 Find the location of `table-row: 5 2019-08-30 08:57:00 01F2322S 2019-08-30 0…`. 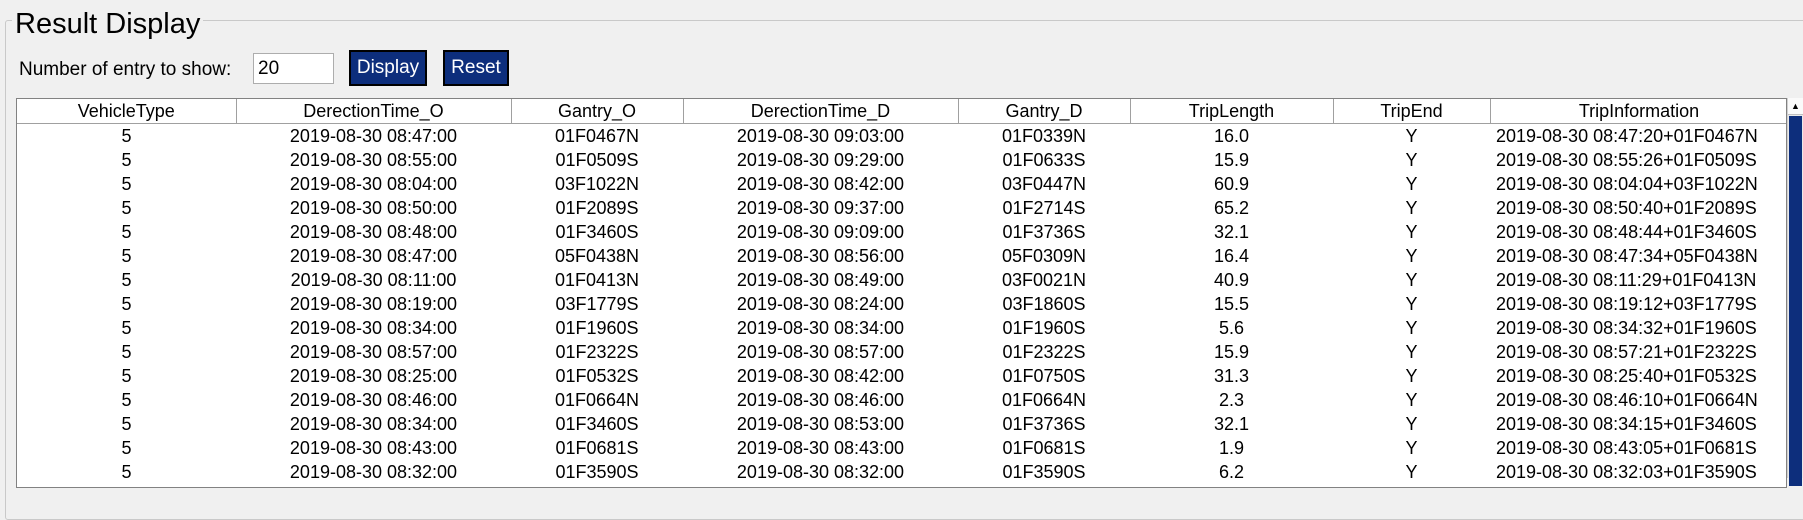

table-row: 5 2019-08-30 08:57:00 01F2322S 2019-08-30 0… is located at coordinates (901, 352).